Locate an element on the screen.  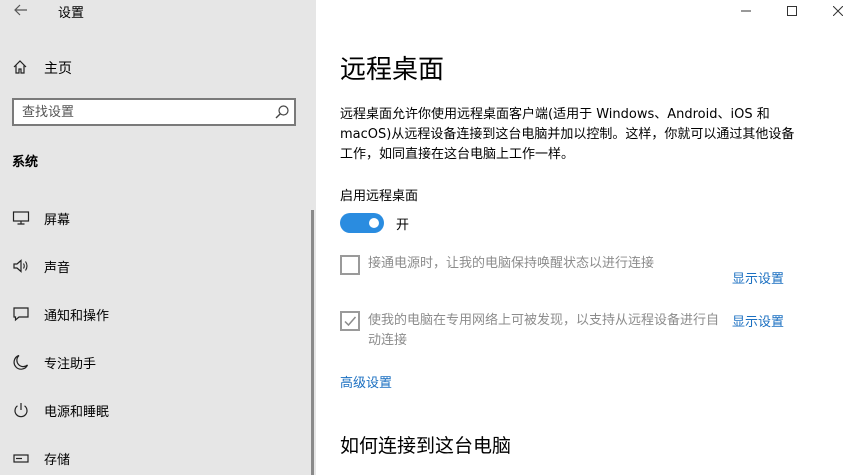
window-controls is located at coordinates (792, 11).